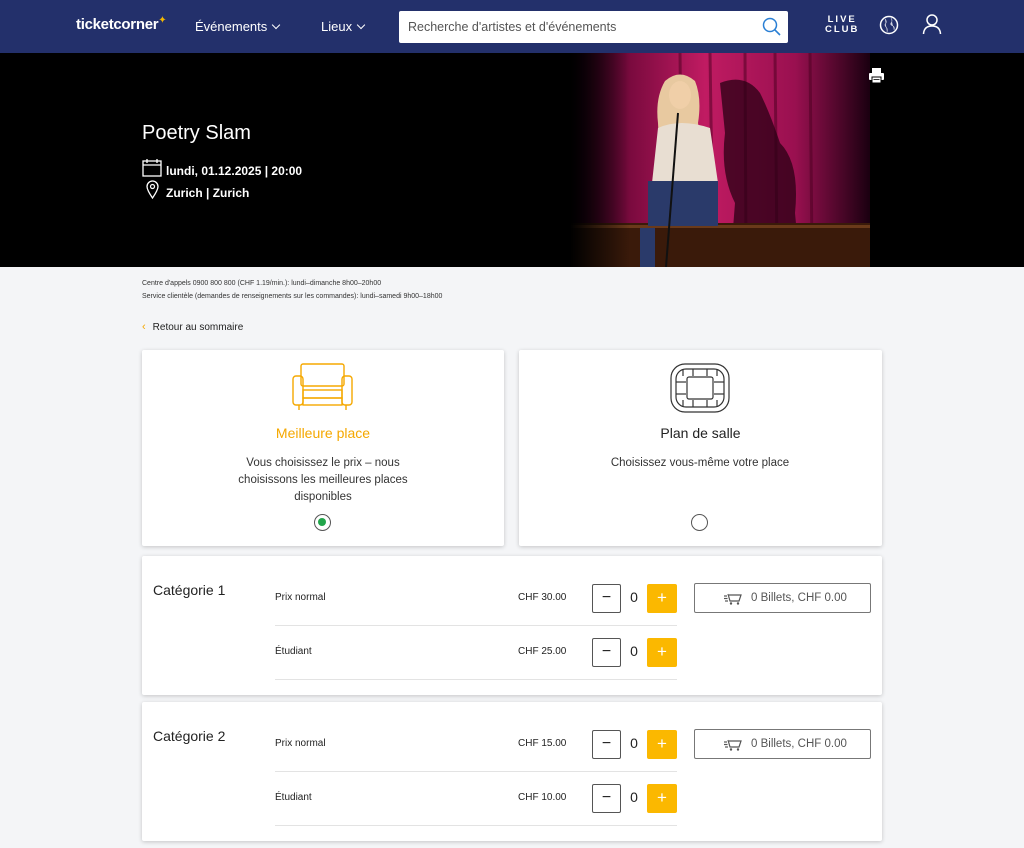 This screenshot has height=848, width=1024. Describe the element at coordinates (542, 597) in the screenshot. I see `price-value: CHF 30.00` at that location.